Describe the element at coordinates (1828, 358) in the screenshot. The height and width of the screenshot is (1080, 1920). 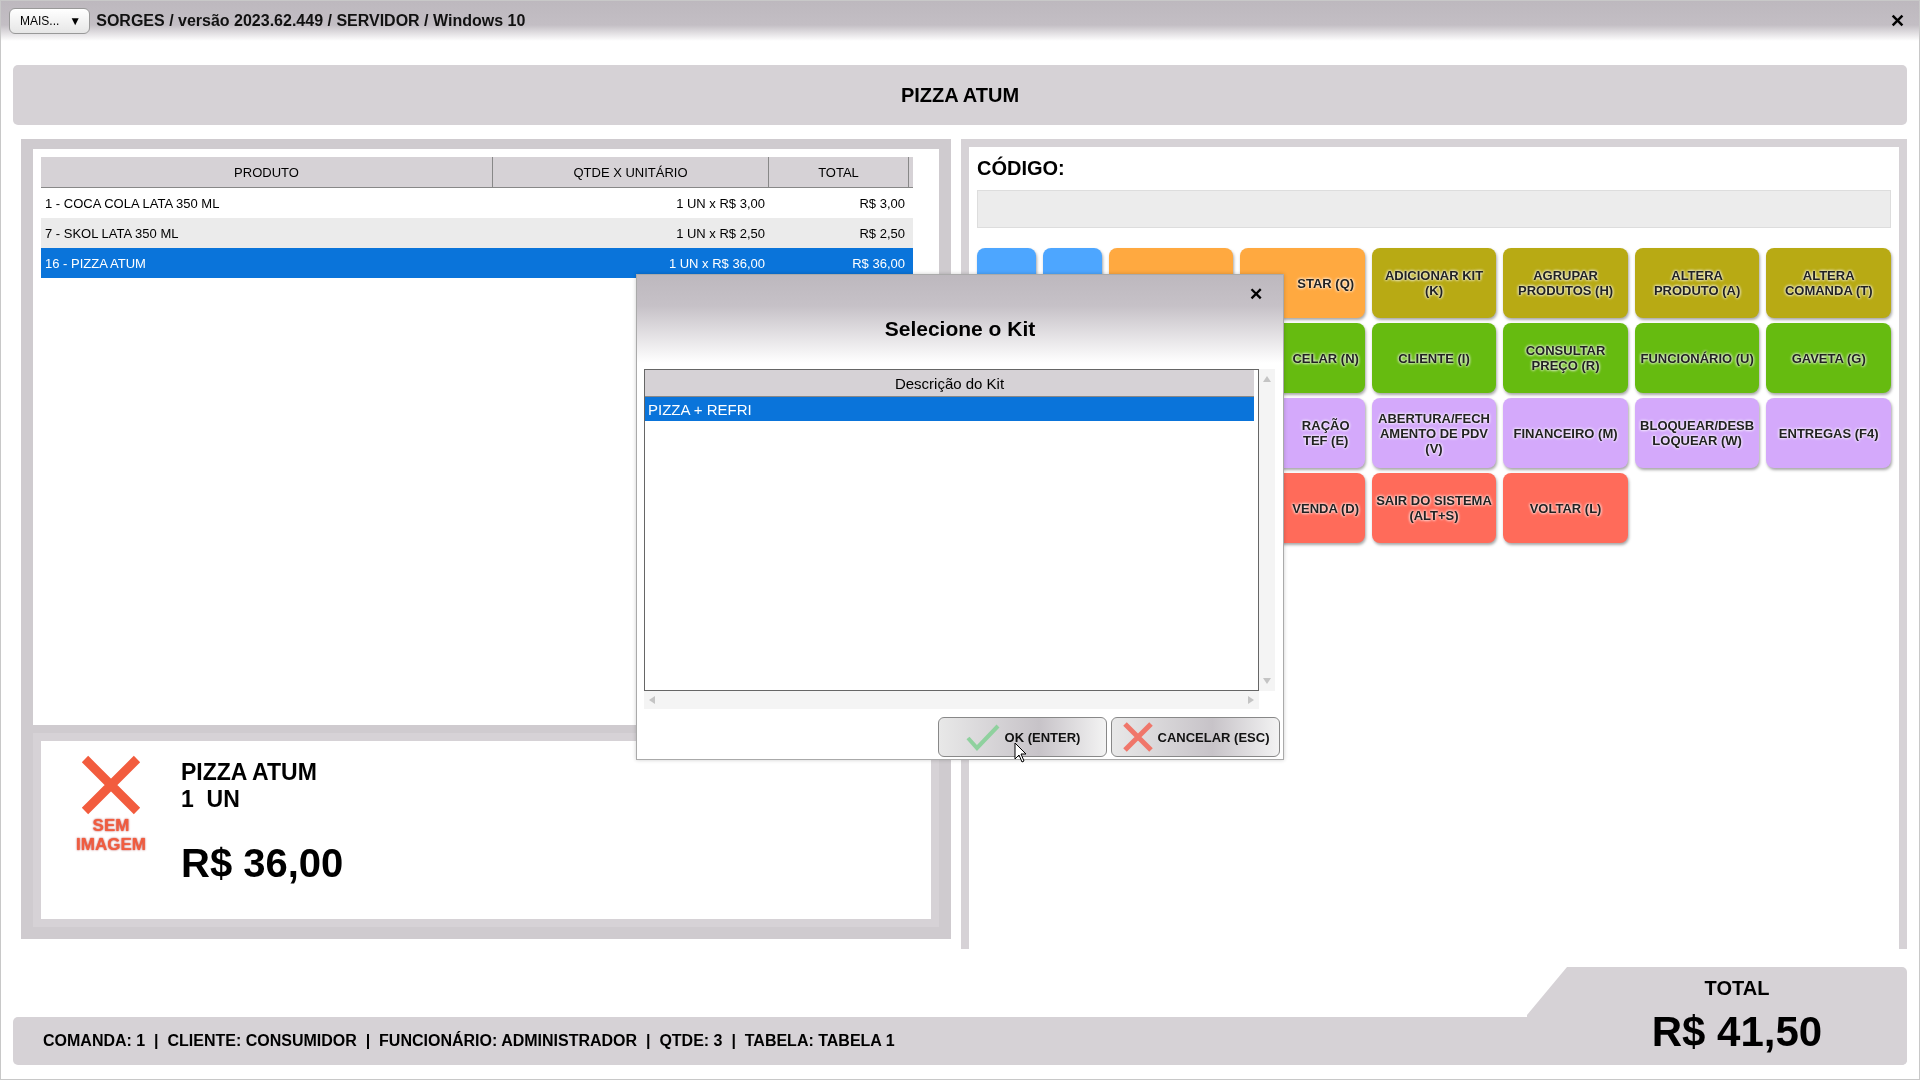
I see `function-button: GAVETA (G)` at that location.